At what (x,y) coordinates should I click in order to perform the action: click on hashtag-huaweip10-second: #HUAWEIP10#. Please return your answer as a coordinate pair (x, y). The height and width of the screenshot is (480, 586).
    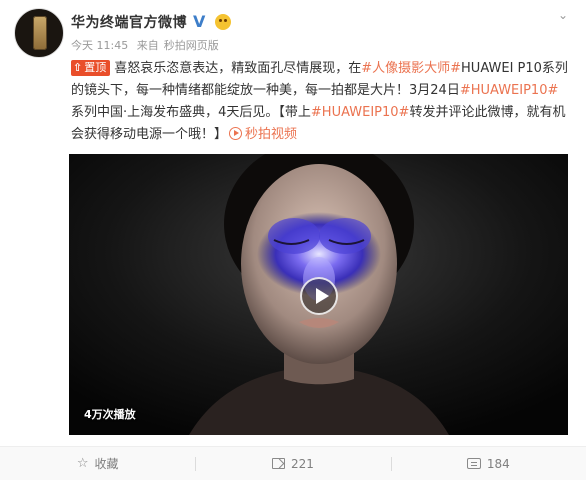
    Looking at the image, I should click on (360, 112).